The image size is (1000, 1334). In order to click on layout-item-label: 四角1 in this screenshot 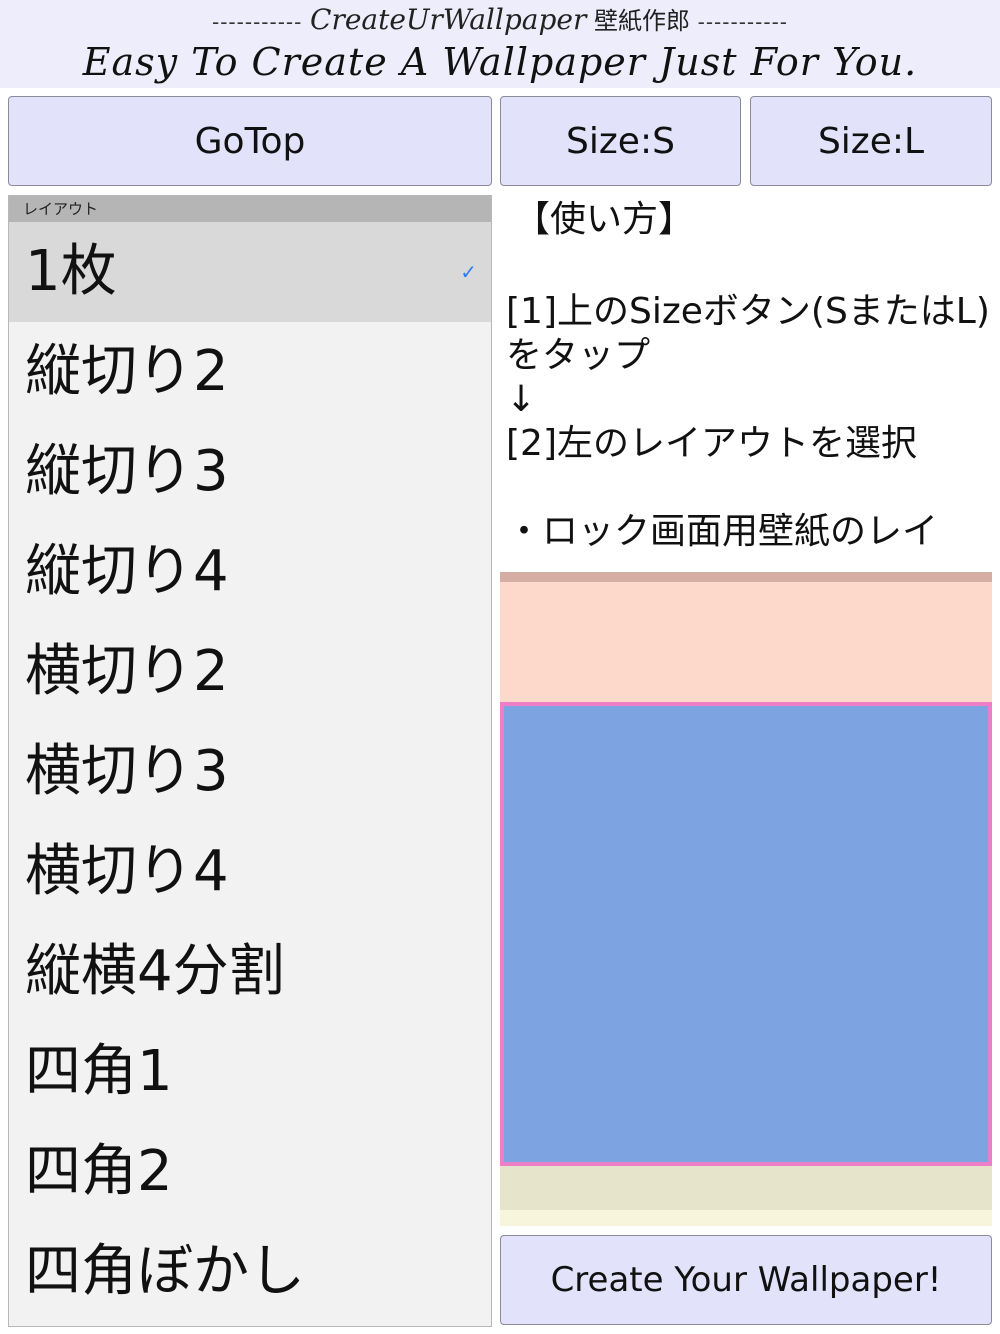, I will do `click(99, 1071)`.